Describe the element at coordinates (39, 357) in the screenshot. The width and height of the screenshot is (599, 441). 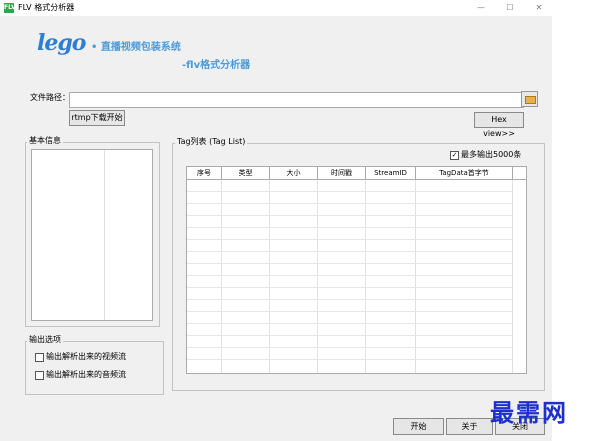
I see `video-stream-checkbox` at that location.